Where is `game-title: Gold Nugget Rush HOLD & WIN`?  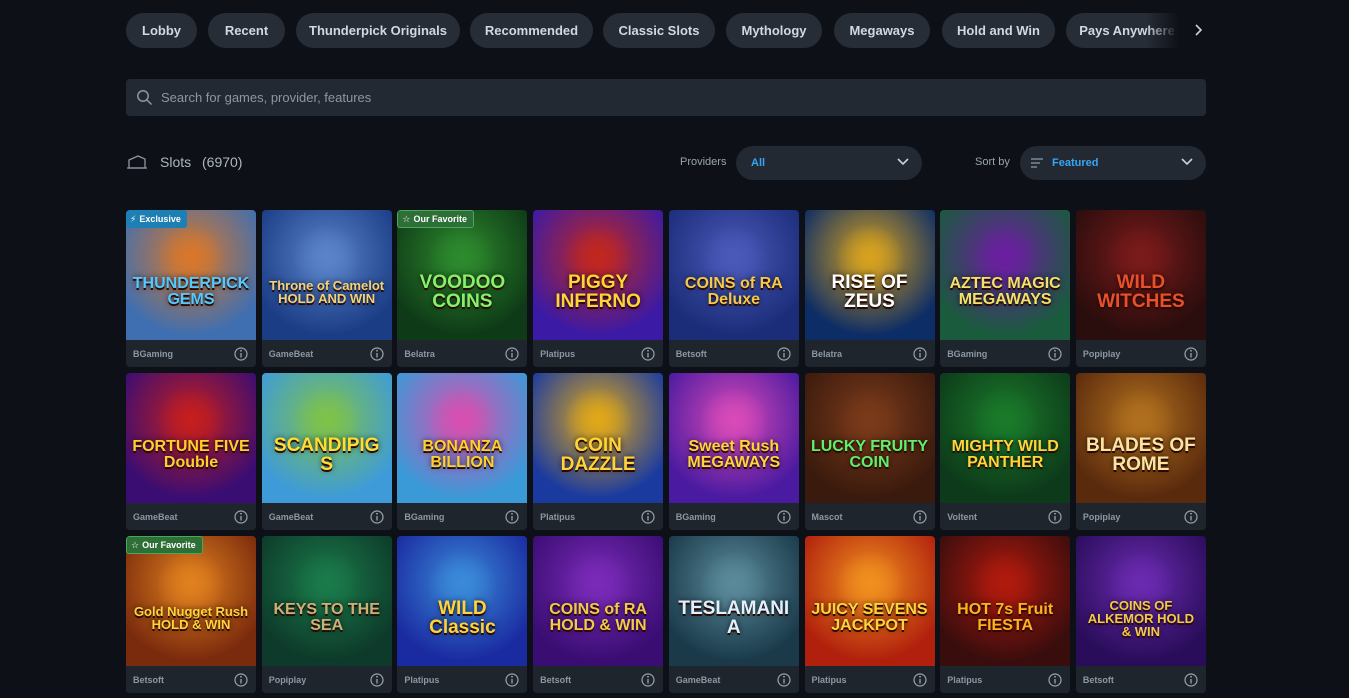 game-title: Gold Nugget Rush HOLD & WIN is located at coordinates (191, 618).